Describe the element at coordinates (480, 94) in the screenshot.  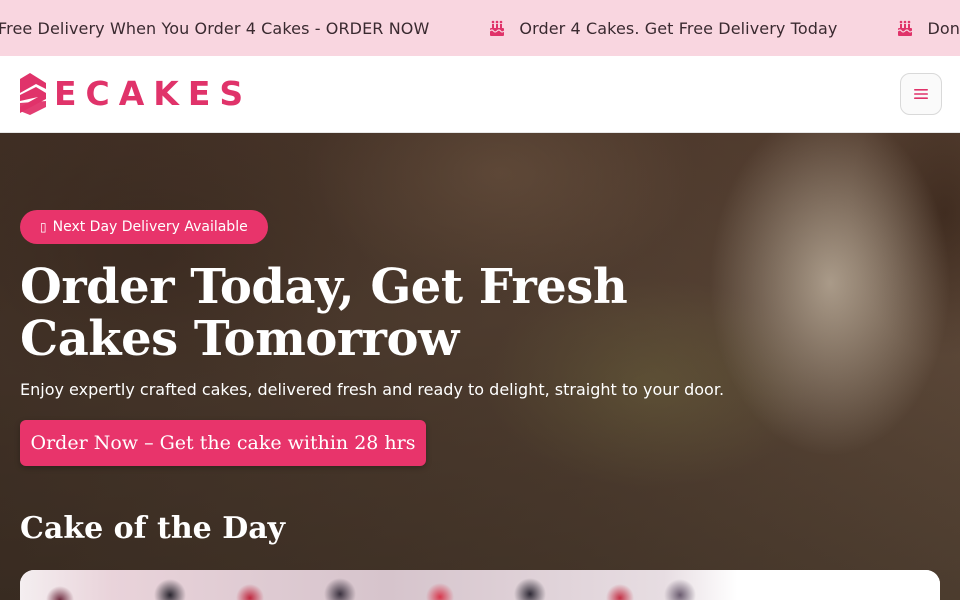
I see `site-header: ECAKES` at that location.